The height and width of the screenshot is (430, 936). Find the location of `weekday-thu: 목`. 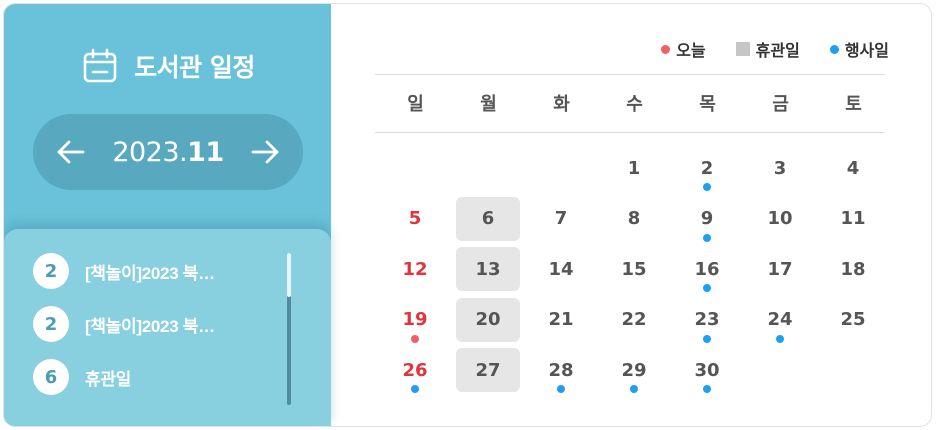

weekday-thu: 목 is located at coordinates (707, 104).